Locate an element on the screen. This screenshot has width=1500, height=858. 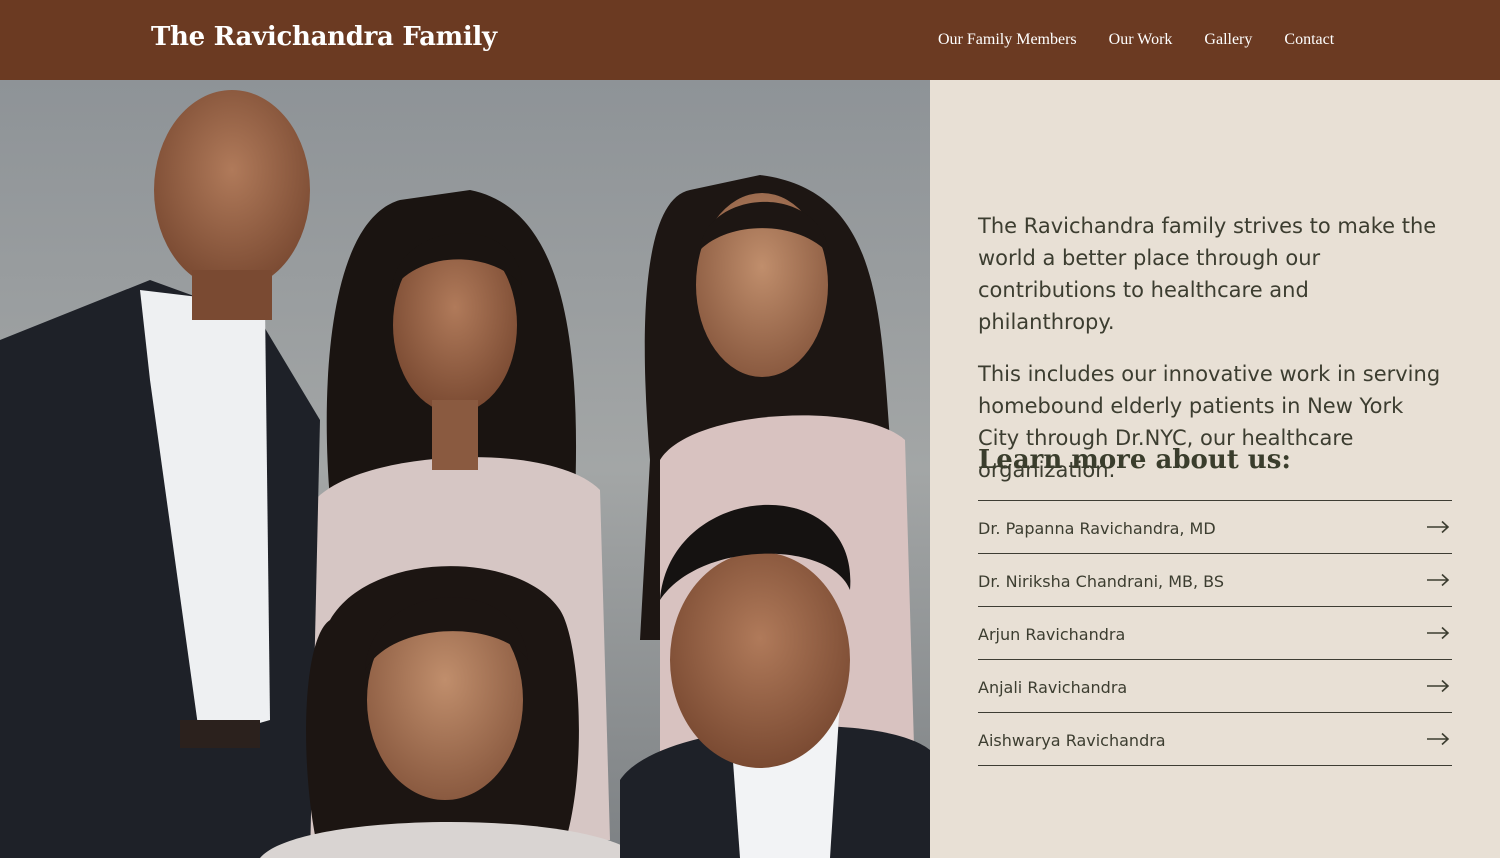
nav-link-gallery: Gallery is located at coordinates (1228, 40).